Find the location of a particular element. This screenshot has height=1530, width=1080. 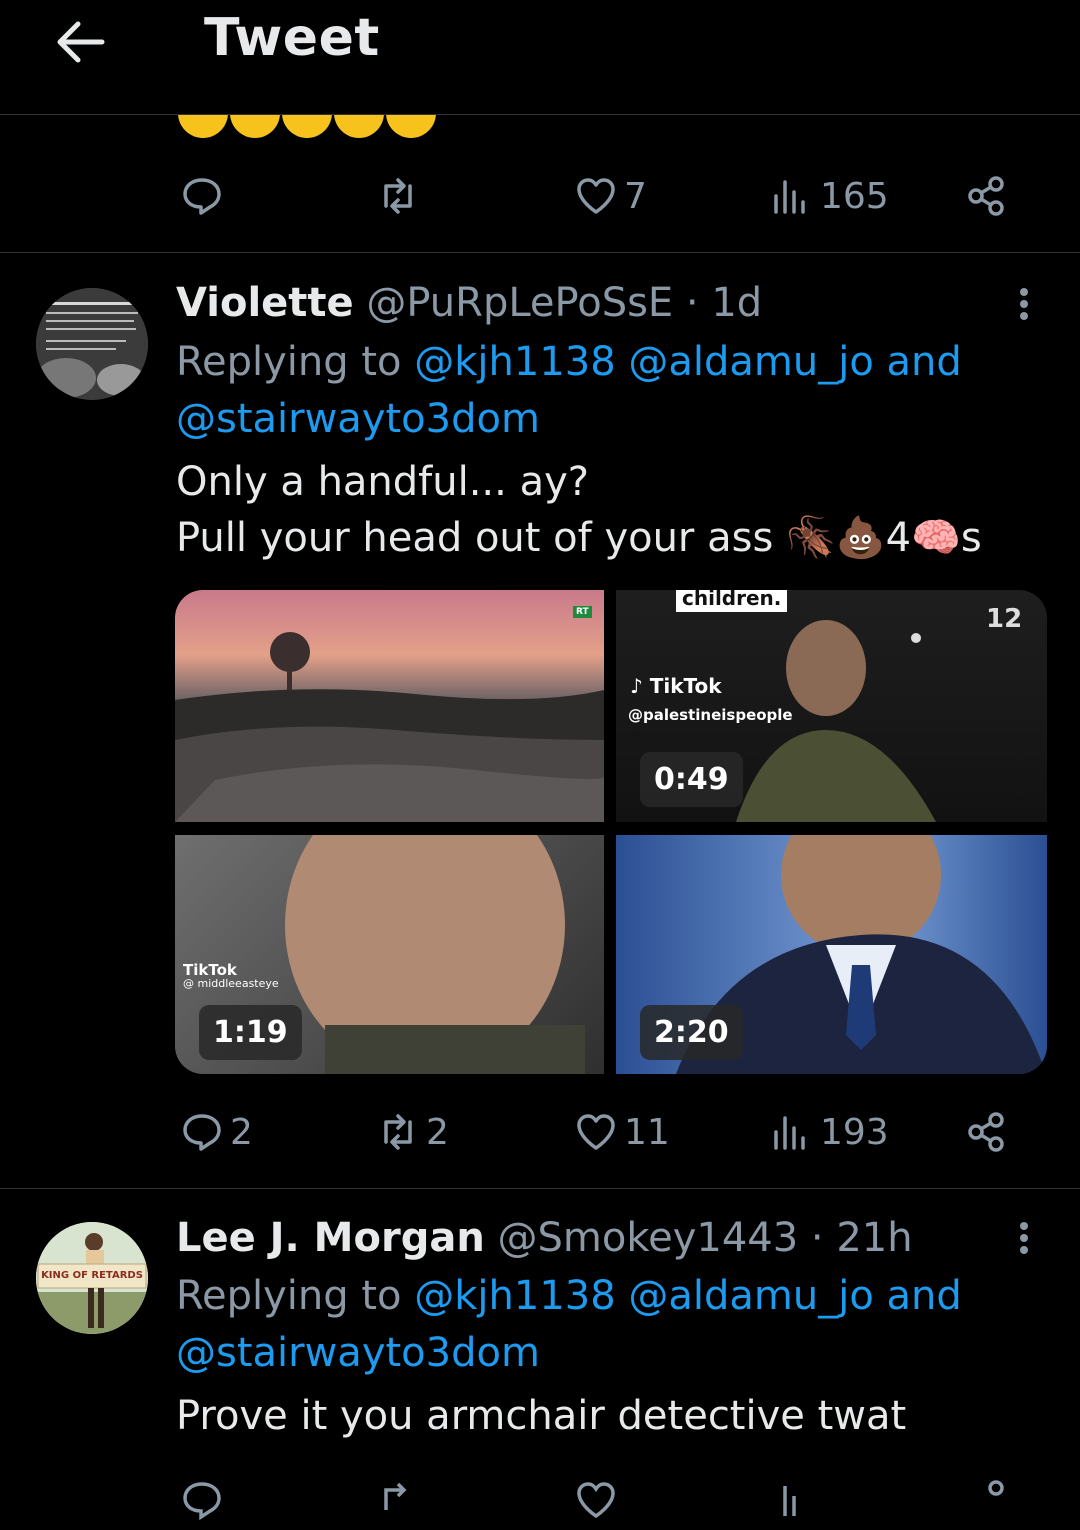

arrow-left-icon is located at coordinates (80, 42).